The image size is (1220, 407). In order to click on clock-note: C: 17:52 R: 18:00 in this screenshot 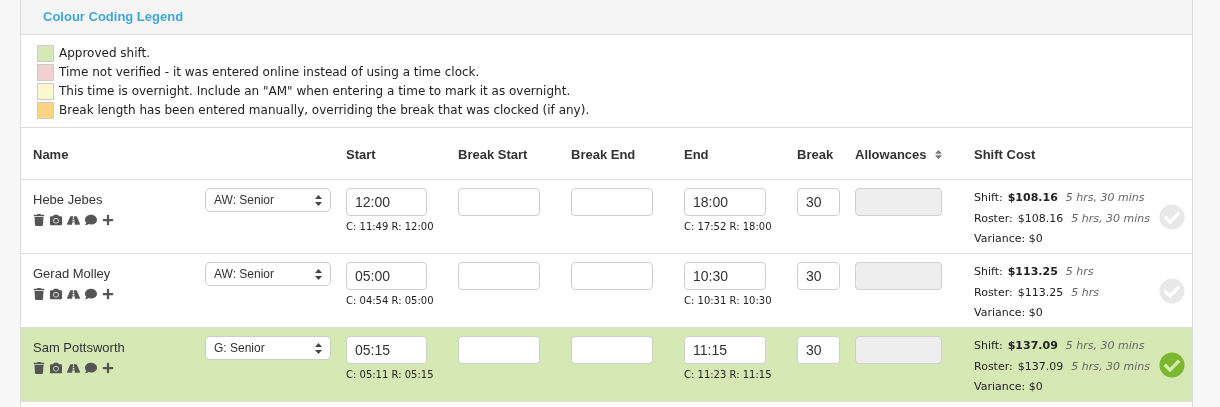, I will do `click(728, 227)`.